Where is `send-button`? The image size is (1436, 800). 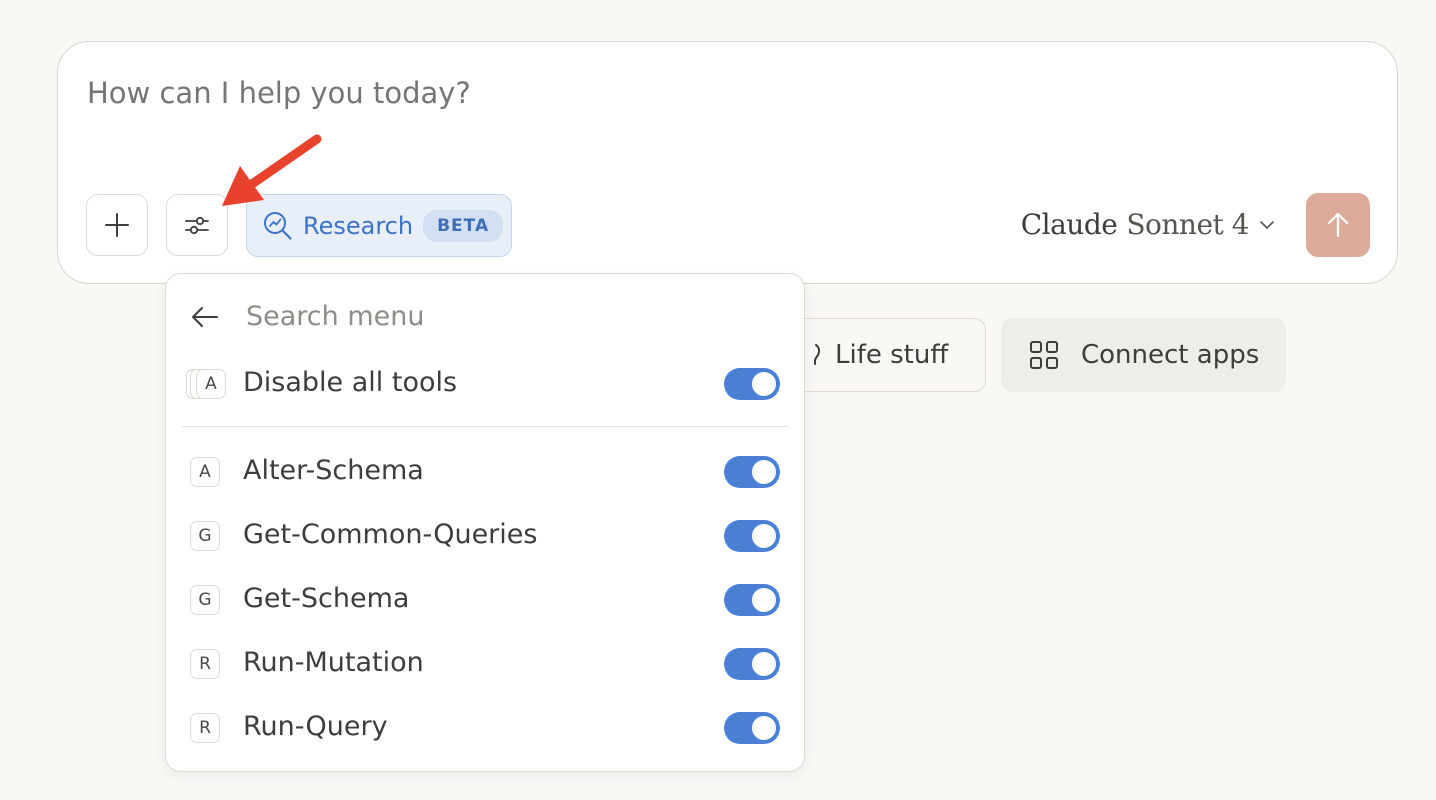
send-button is located at coordinates (1338, 225).